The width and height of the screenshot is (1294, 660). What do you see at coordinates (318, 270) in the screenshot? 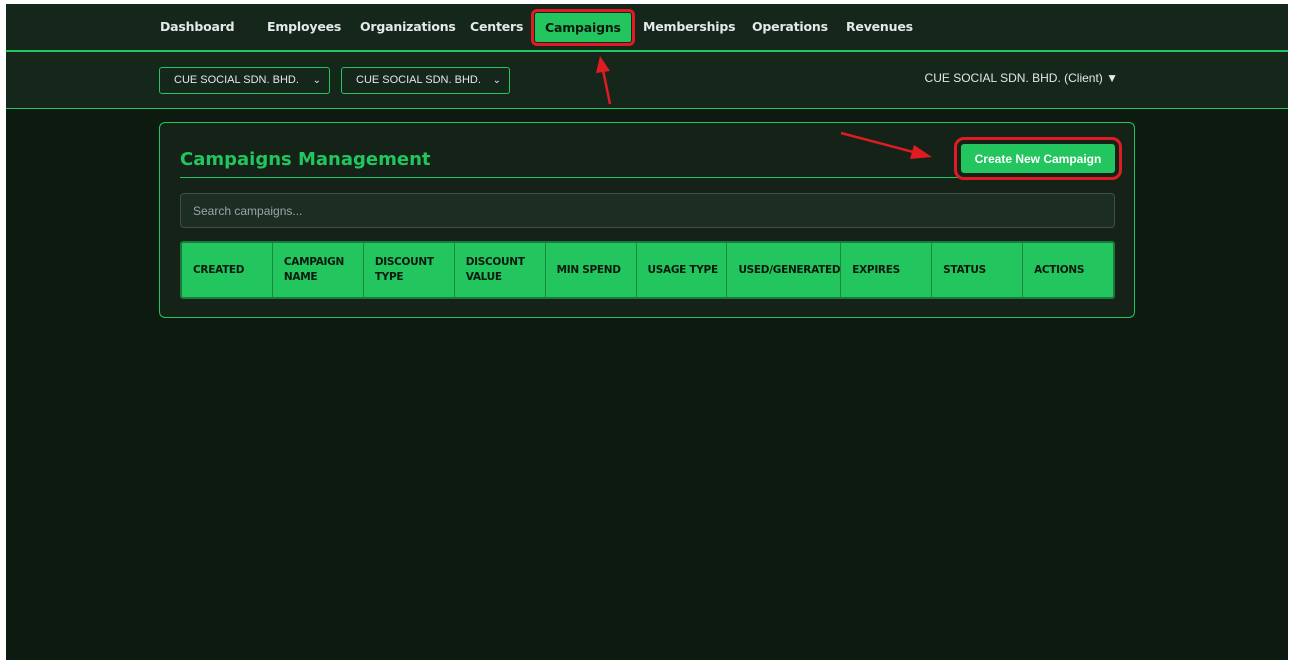
I see `column-campaign-name: CAMPAIGN NAME` at bounding box center [318, 270].